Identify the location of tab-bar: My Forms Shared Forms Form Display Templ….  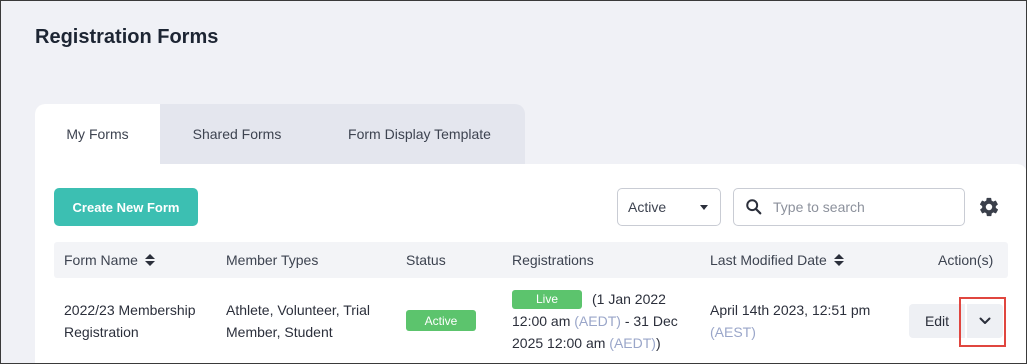
(280, 134).